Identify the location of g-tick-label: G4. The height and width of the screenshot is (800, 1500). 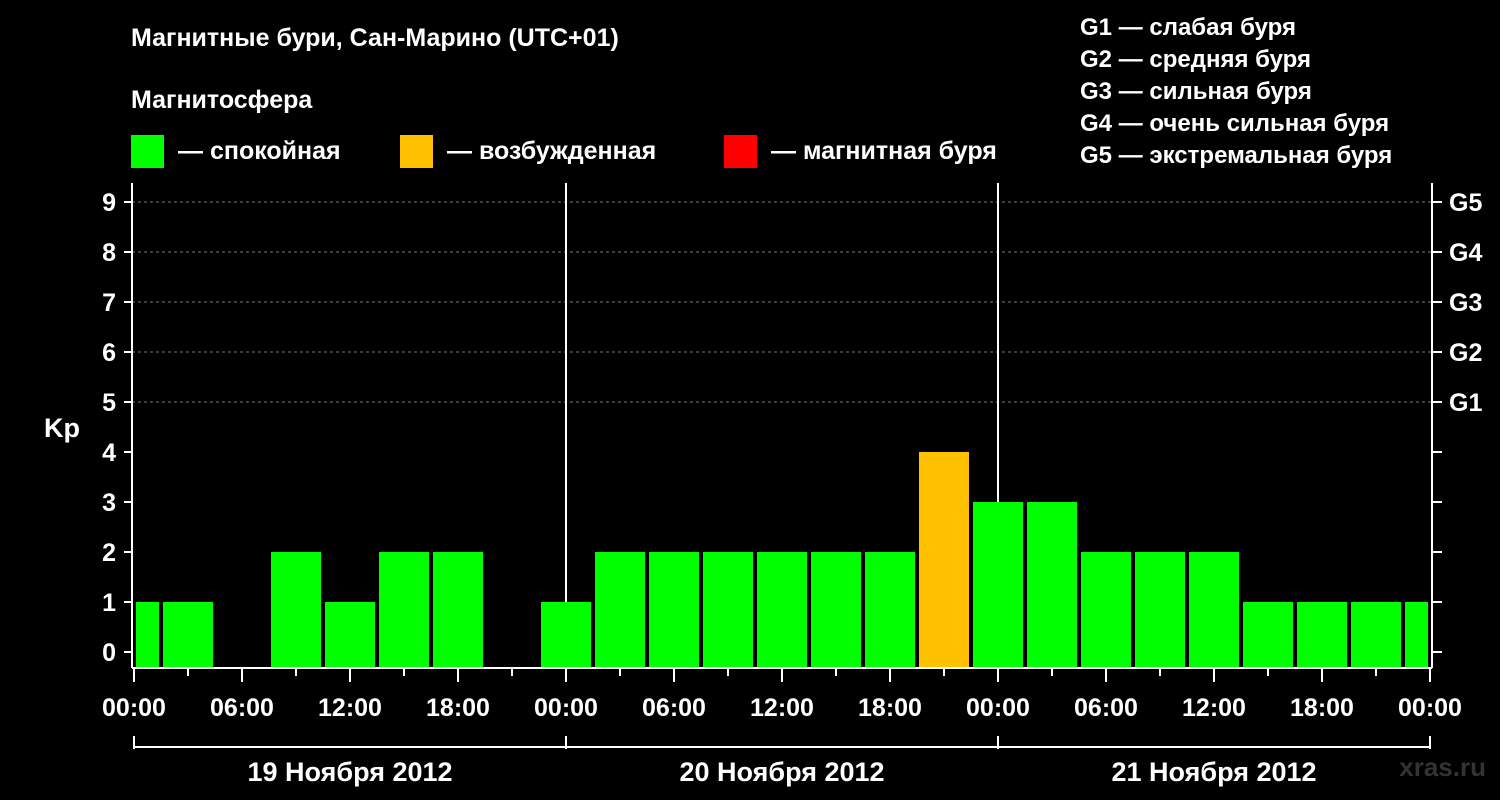
(1465, 253).